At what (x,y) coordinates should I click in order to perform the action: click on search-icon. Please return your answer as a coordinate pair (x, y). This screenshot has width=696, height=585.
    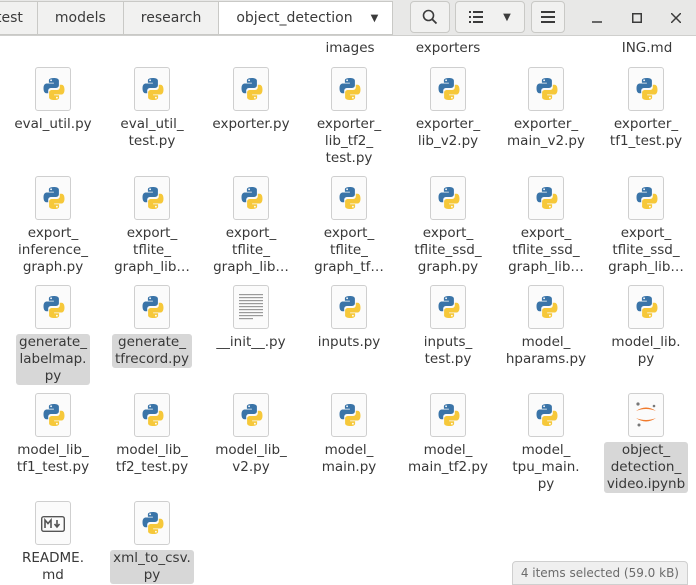
    Looking at the image, I should click on (430, 17).